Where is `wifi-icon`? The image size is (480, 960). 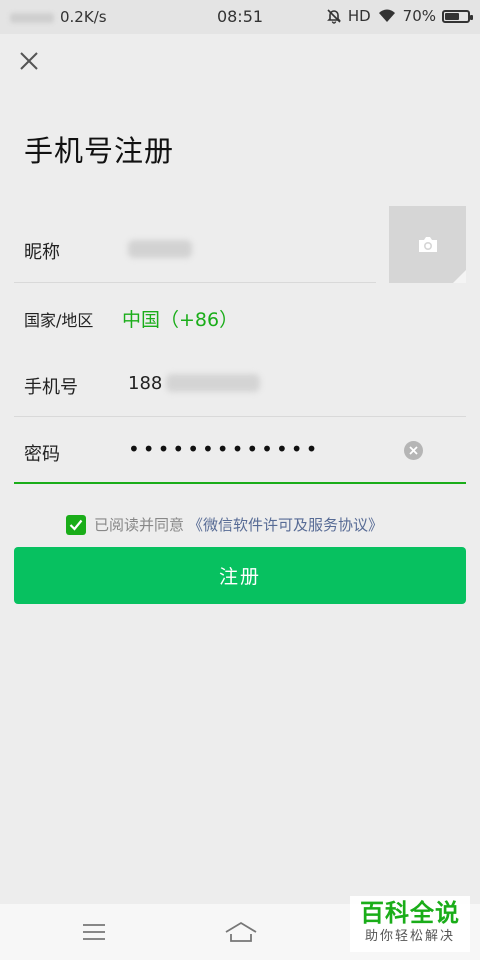
wifi-icon is located at coordinates (386, 15).